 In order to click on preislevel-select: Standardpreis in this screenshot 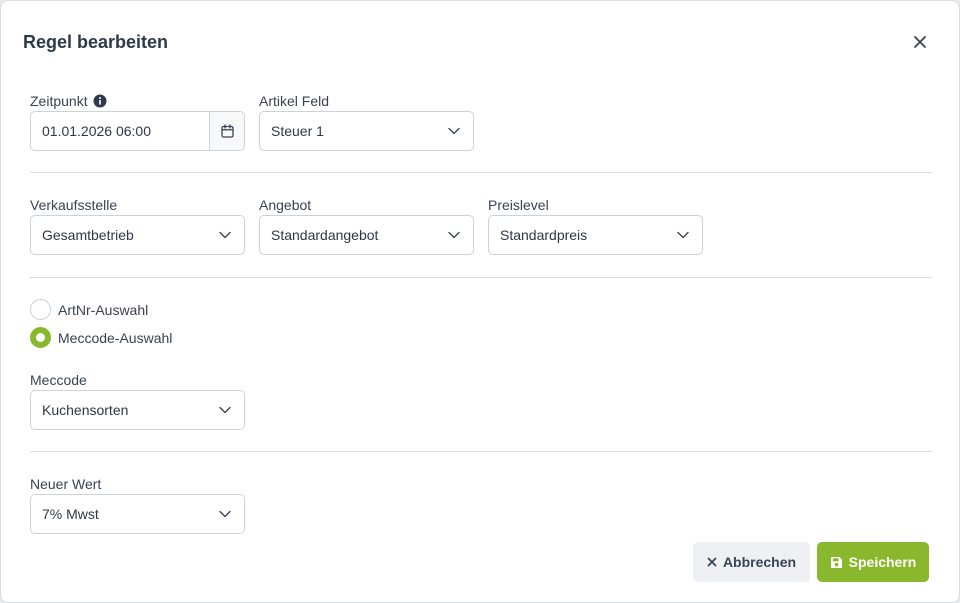, I will do `click(595, 235)`.